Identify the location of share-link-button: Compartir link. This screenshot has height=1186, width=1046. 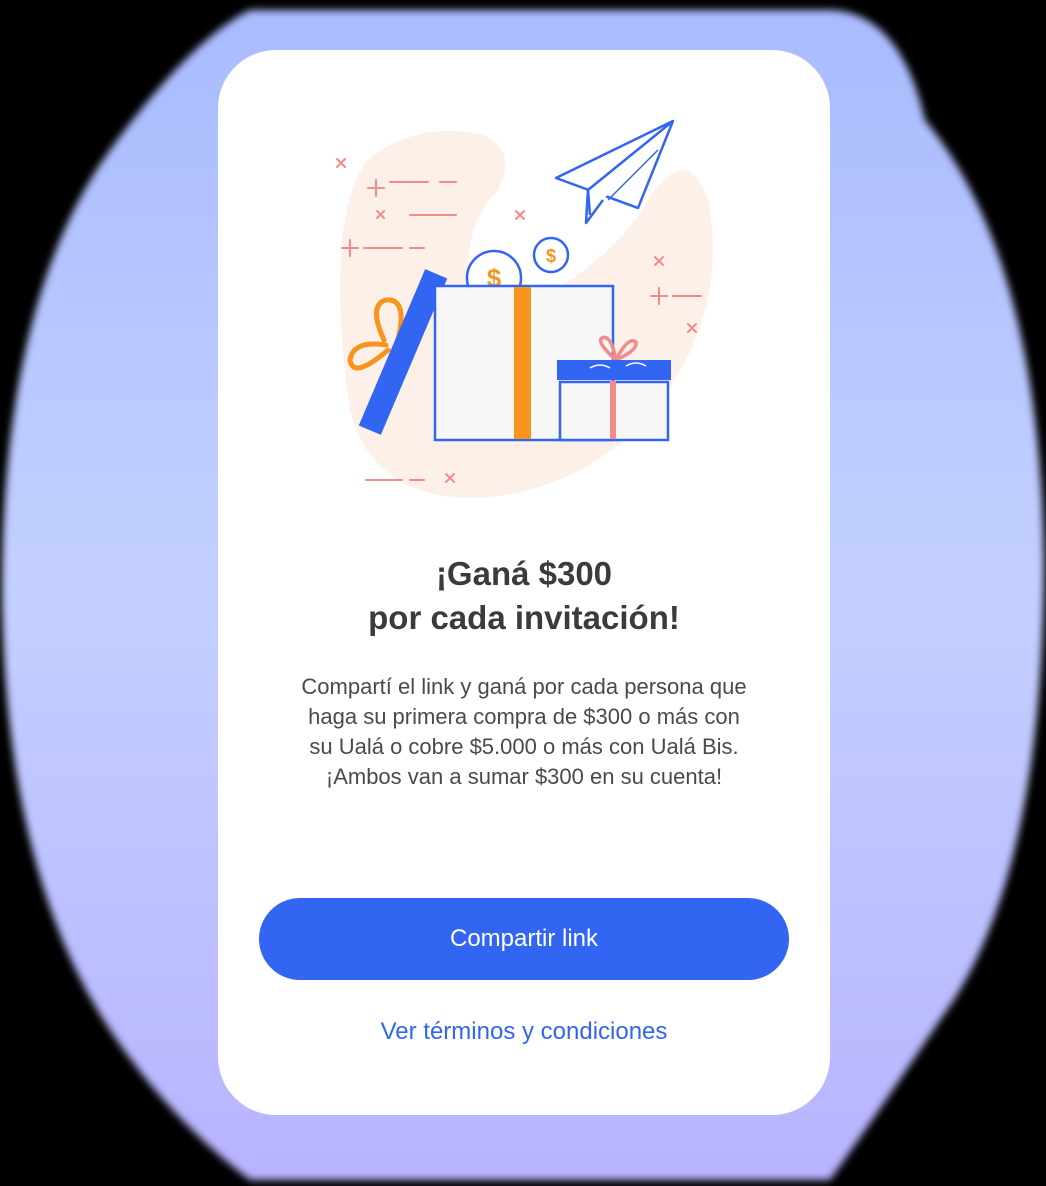
(524, 939).